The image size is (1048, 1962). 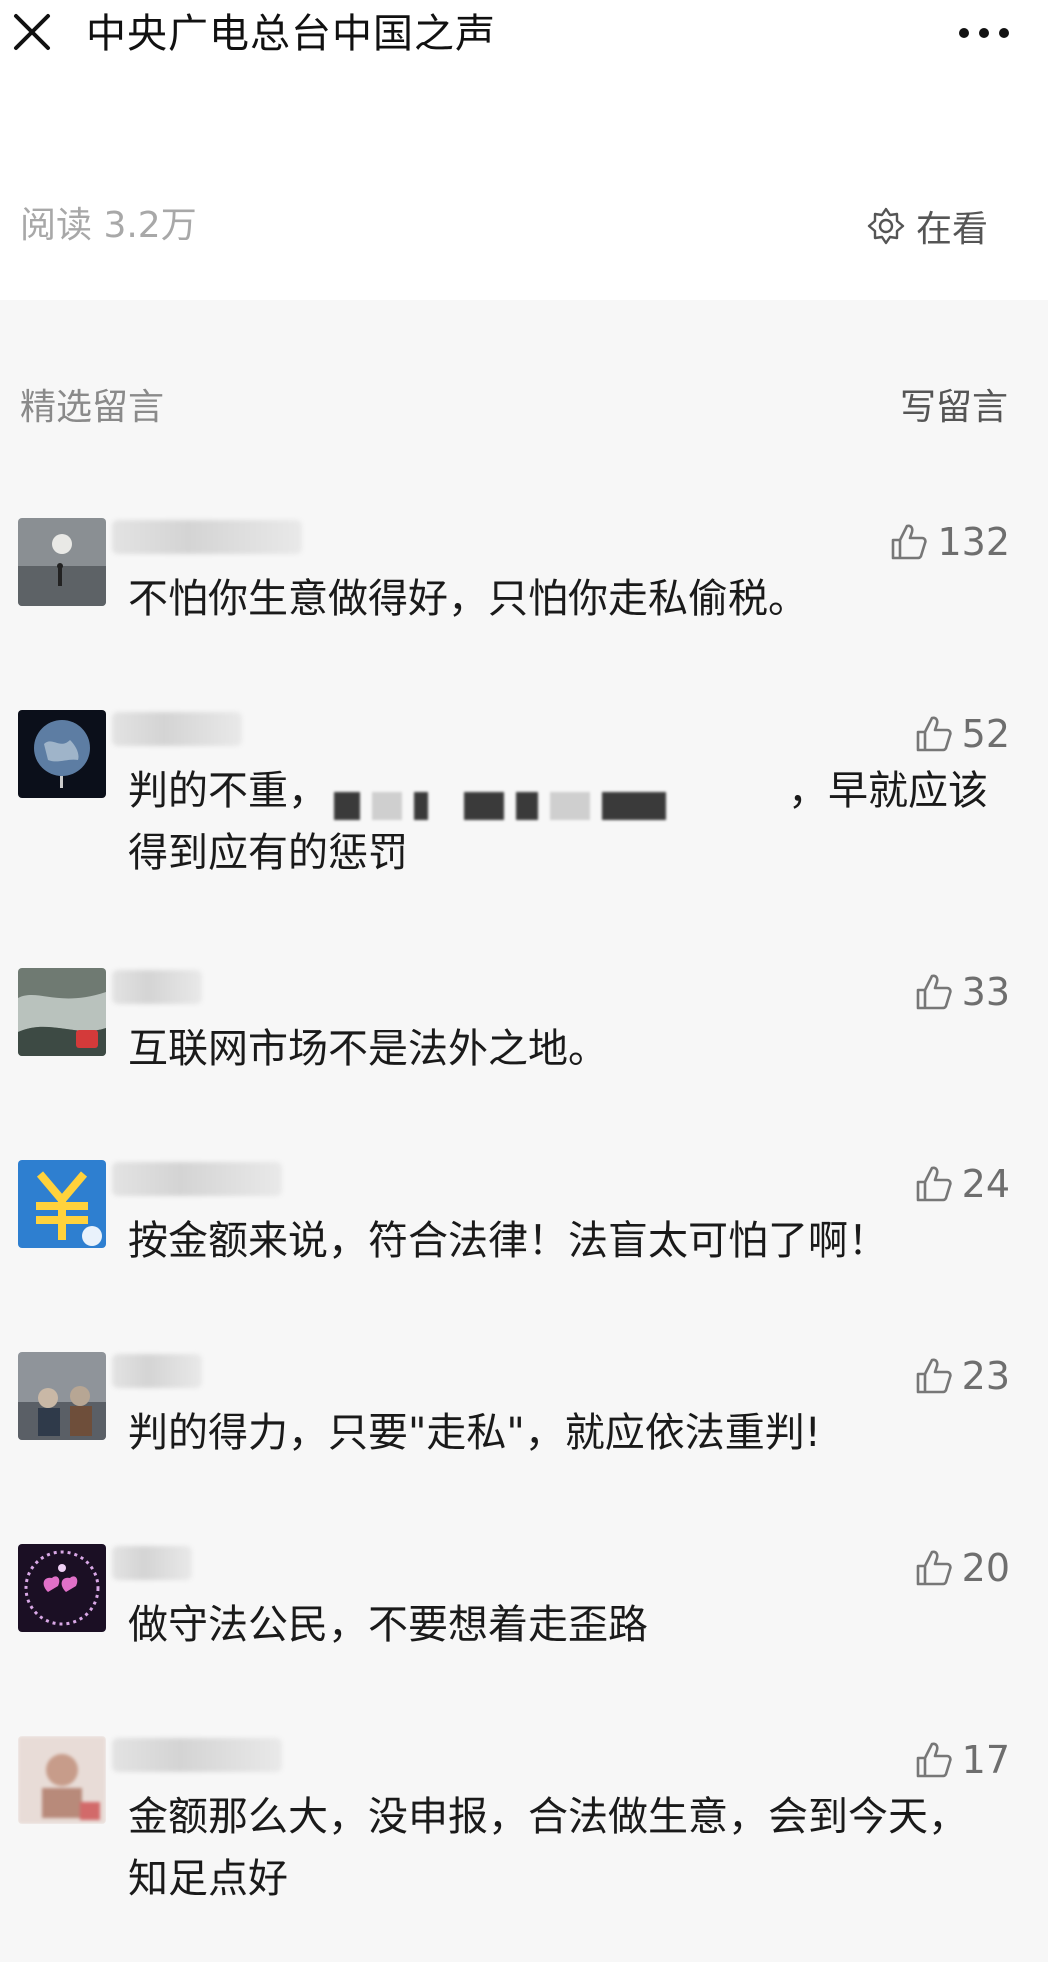 I want to click on zaikan-icon, so click(x=886, y=226).